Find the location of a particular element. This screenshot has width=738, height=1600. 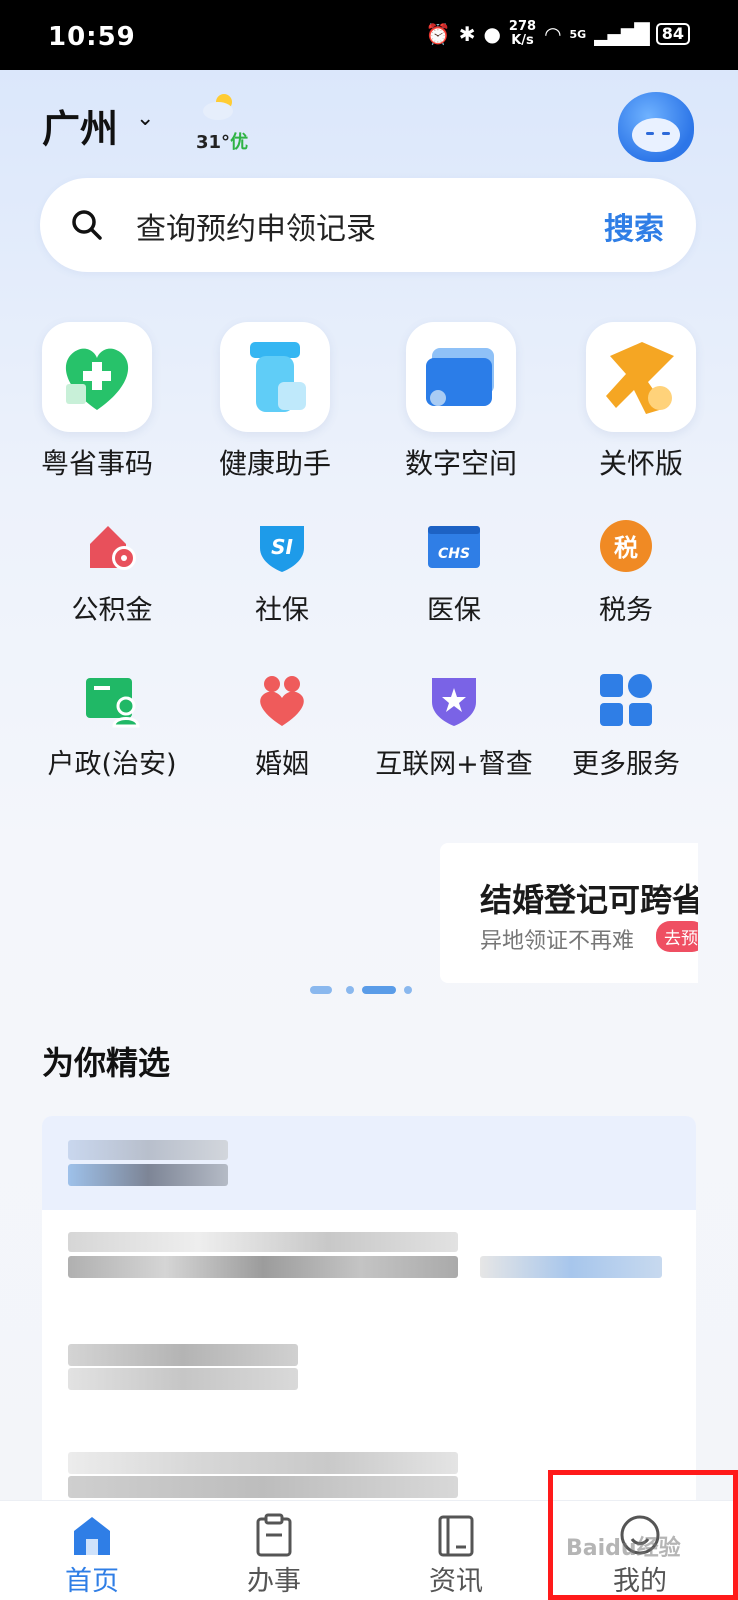

featured-label: 关怀版 is located at coordinates (640, 463).